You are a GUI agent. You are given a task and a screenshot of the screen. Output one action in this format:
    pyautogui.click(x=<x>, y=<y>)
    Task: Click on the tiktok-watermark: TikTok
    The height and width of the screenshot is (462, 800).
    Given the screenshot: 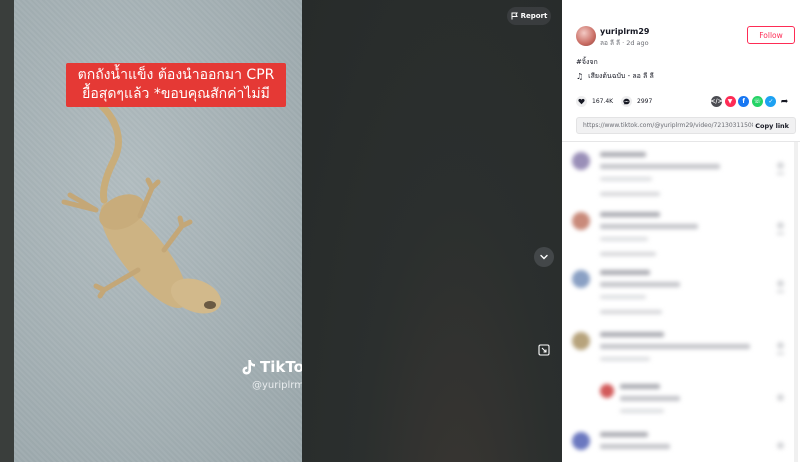 What is the action you would take?
    pyautogui.click(x=272, y=367)
    